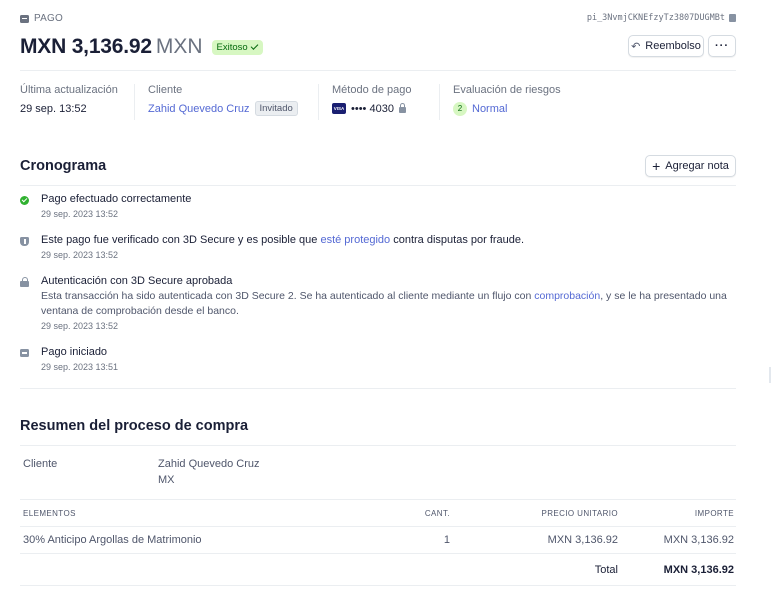 The width and height of the screenshot is (772, 591). Describe the element at coordinates (179, 46) in the screenshot. I see `payment-currency: MXN` at that location.